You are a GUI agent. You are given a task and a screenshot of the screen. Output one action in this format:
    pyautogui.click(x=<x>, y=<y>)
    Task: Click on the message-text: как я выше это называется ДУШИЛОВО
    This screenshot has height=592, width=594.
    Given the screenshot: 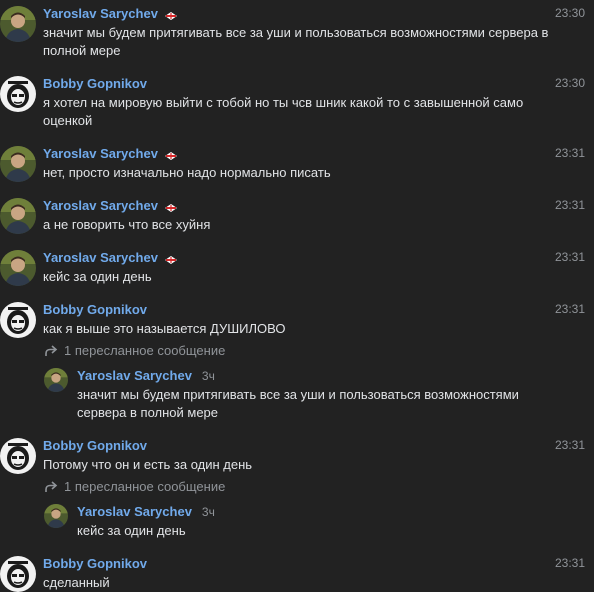 What is the action you would take?
    pyautogui.click(x=164, y=328)
    